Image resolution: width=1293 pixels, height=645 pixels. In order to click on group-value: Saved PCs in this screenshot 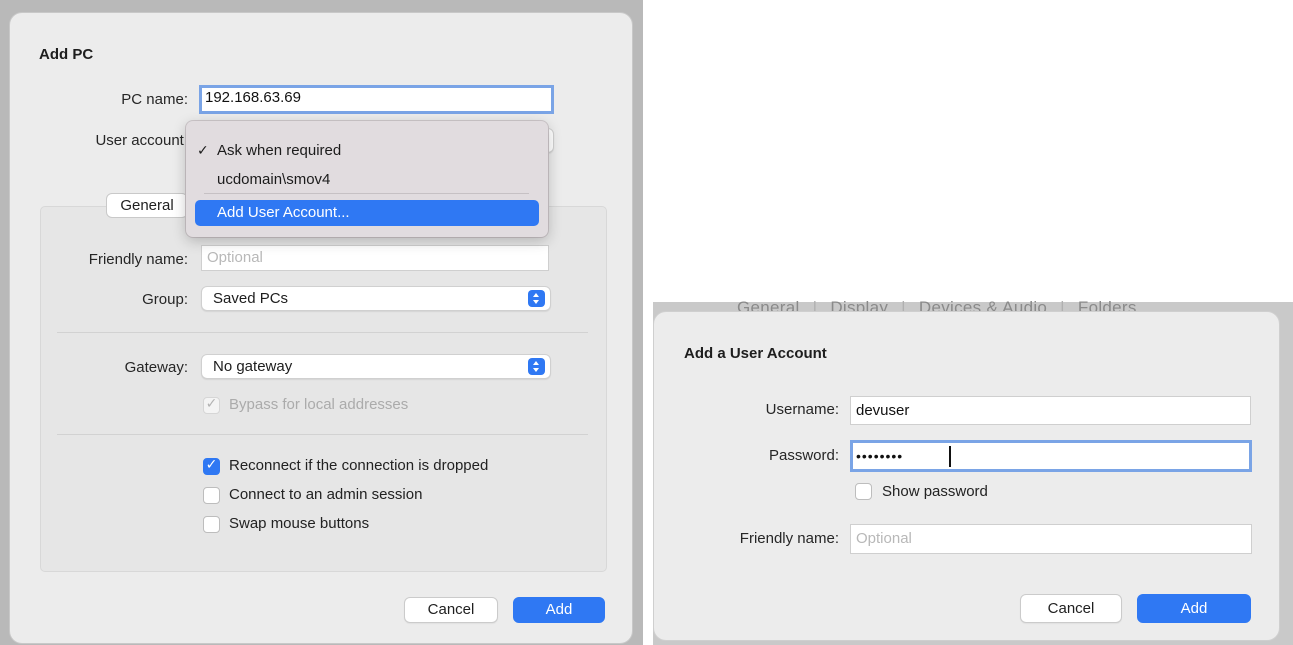, I will do `click(251, 298)`.